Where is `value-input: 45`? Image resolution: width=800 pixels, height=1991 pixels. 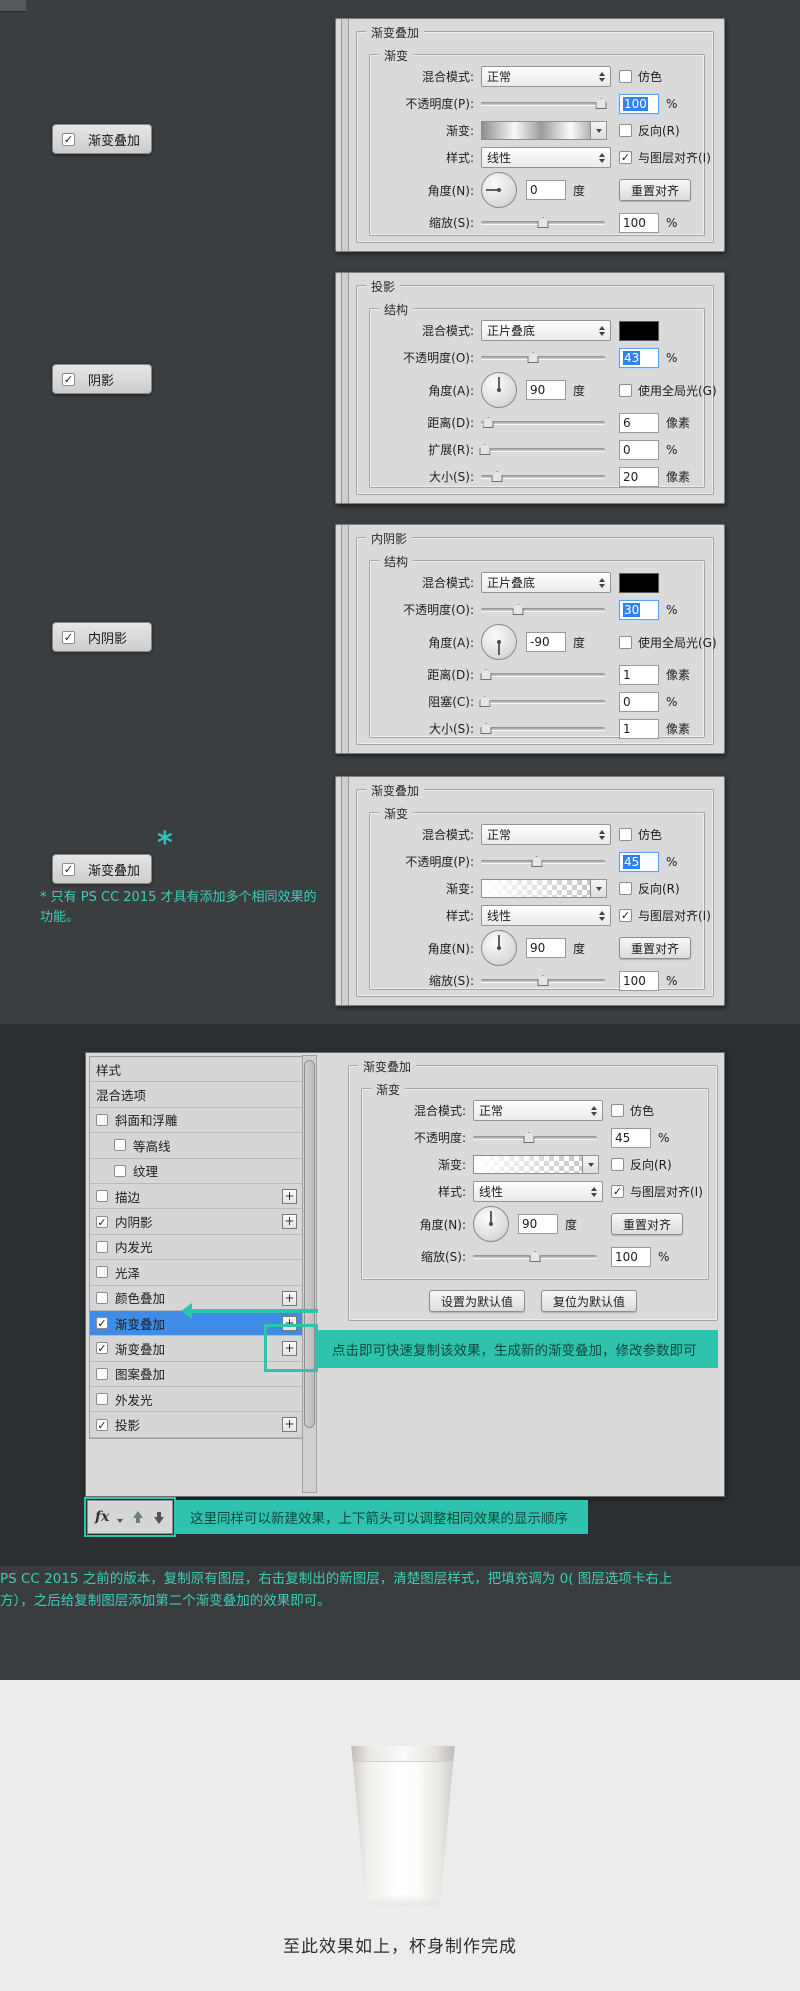 value-input: 45 is located at coordinates (639, 861).